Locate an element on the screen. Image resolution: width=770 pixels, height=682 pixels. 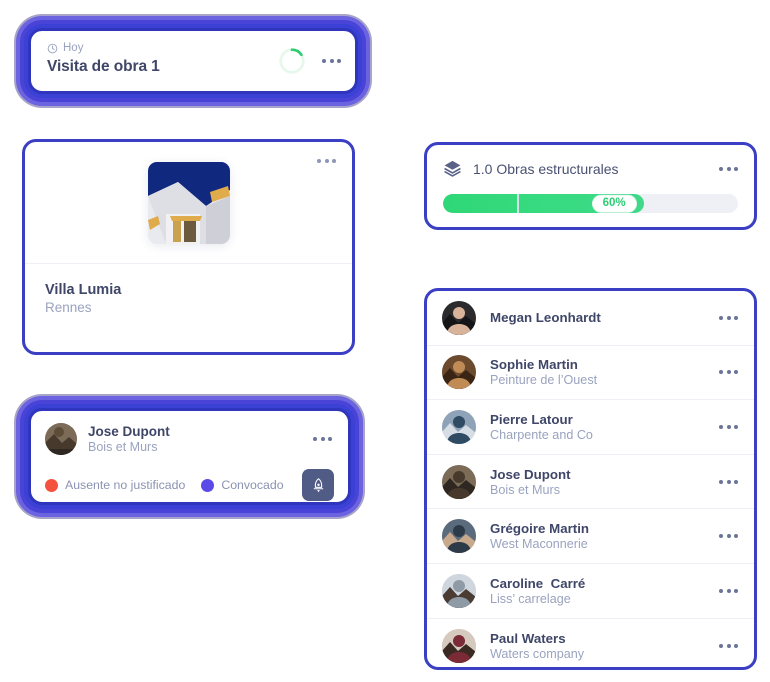
progress-percent-badge: 60% is located at coordinates (614, 203).